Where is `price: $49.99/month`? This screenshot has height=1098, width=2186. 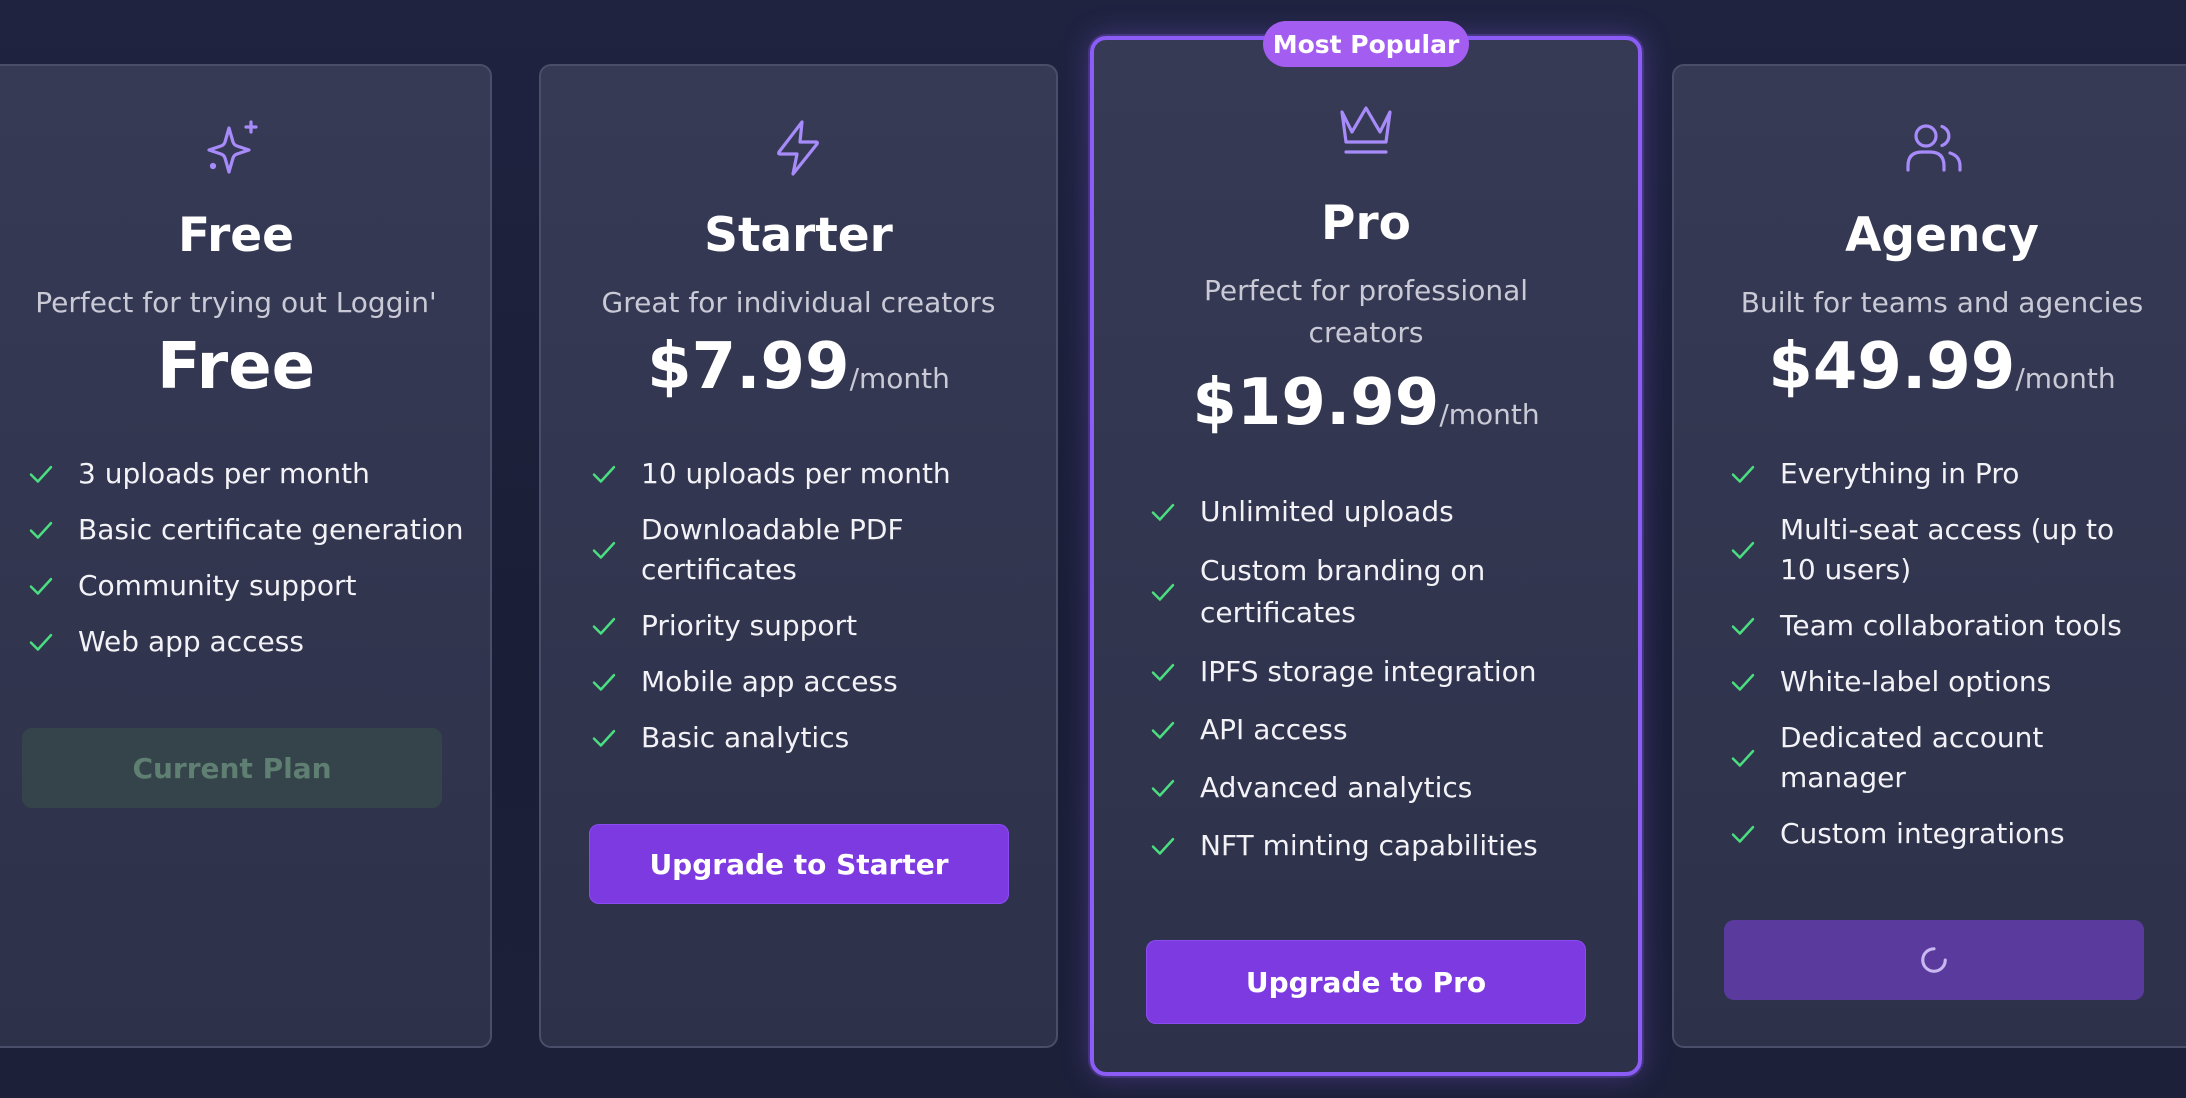 price: $49.99/month is located at coordinates (1930, 367).